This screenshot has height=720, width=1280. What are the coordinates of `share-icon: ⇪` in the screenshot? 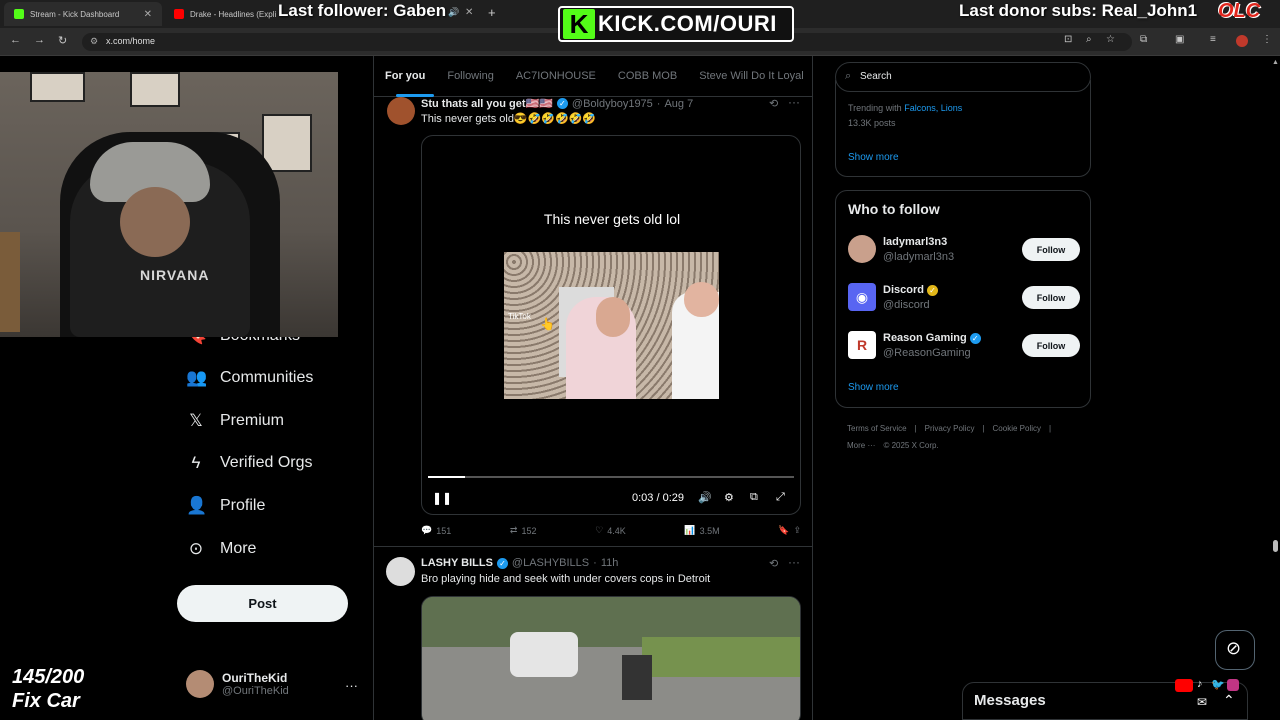 It's located at (797, 530).